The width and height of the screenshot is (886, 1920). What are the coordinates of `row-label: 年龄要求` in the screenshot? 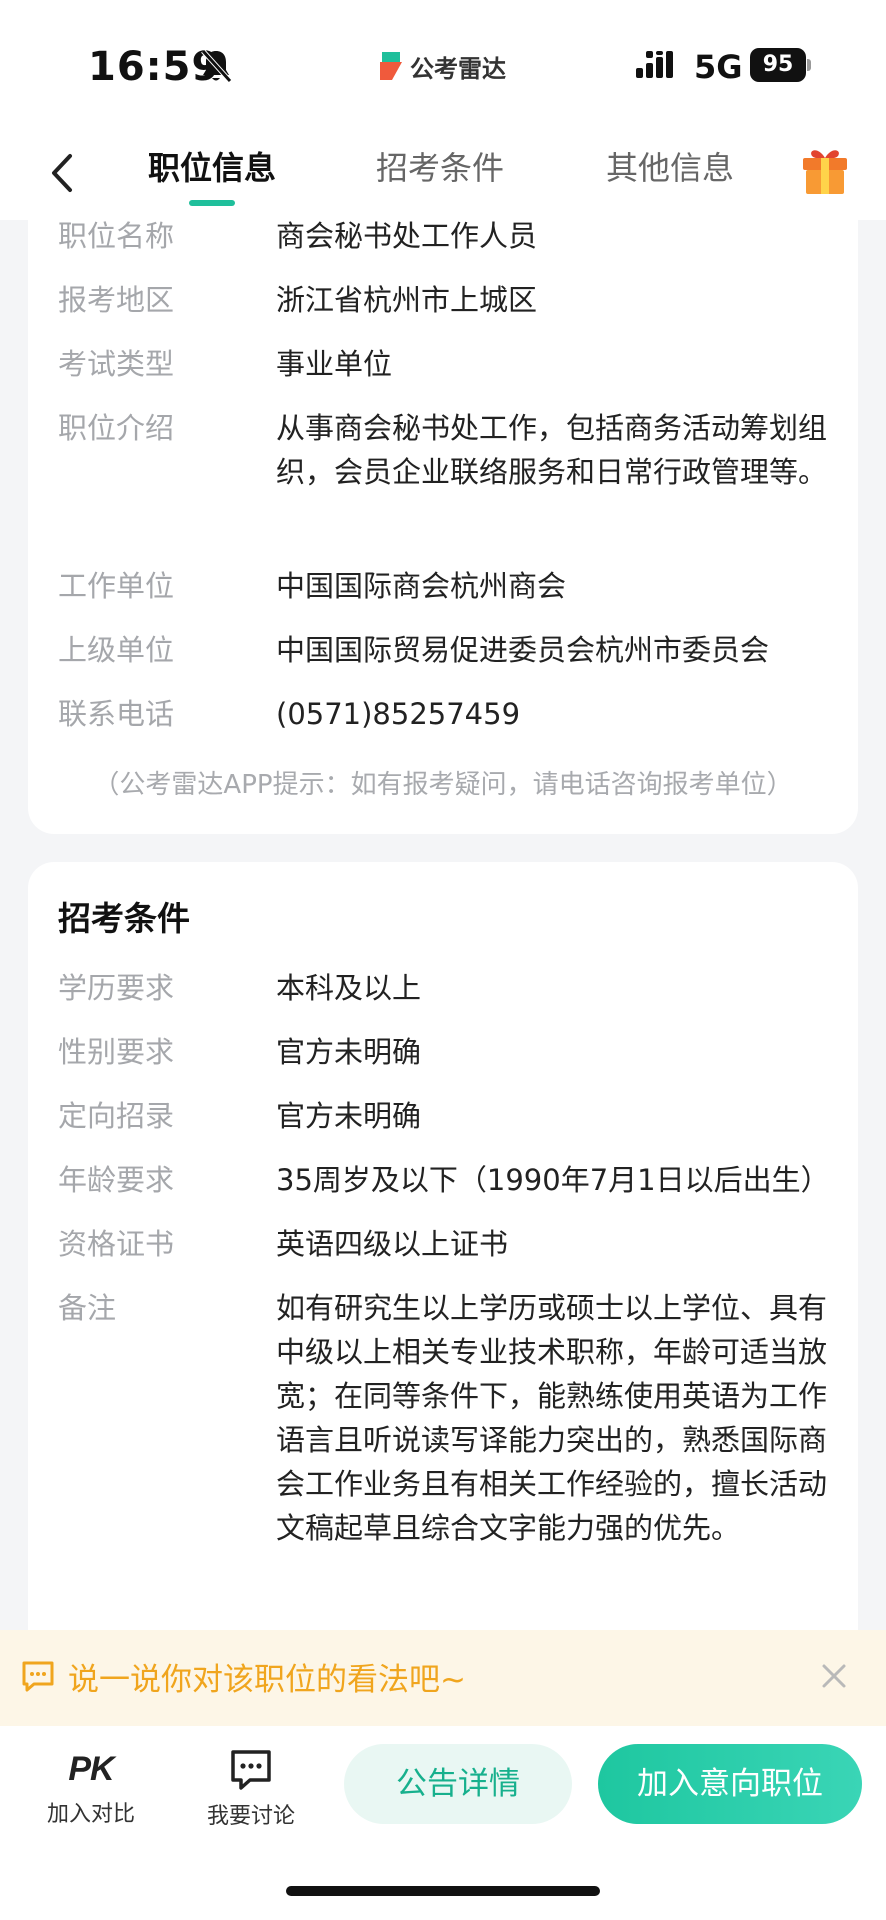 It's located at (116, 1180).